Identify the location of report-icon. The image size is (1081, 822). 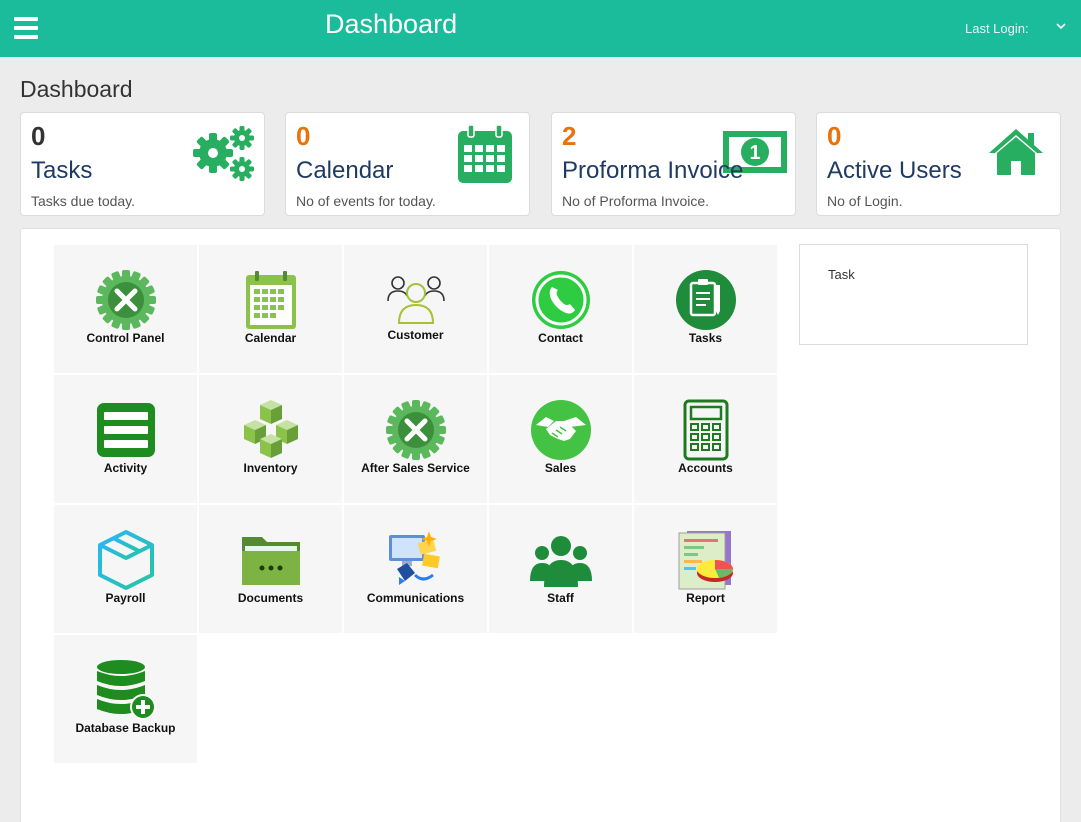
(706, 560).